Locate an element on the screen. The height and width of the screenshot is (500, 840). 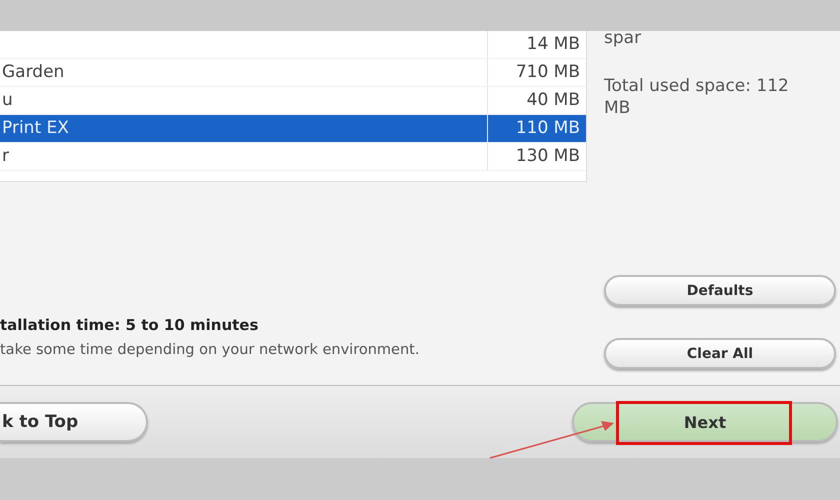
software-size: 14 MB is located at coordinates (536, 44).